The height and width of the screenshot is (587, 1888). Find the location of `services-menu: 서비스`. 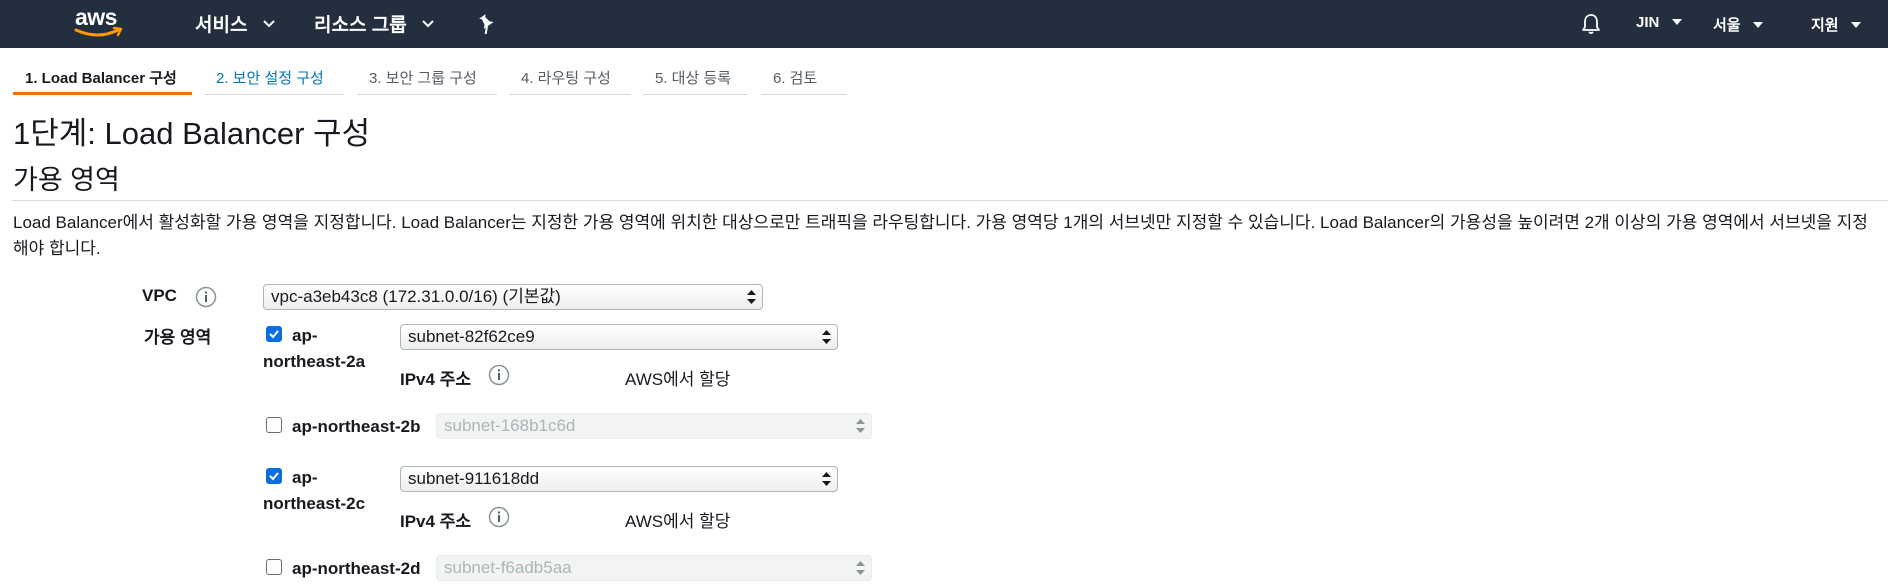

services-menu: 서비스 is located at coordinates (235, 23).